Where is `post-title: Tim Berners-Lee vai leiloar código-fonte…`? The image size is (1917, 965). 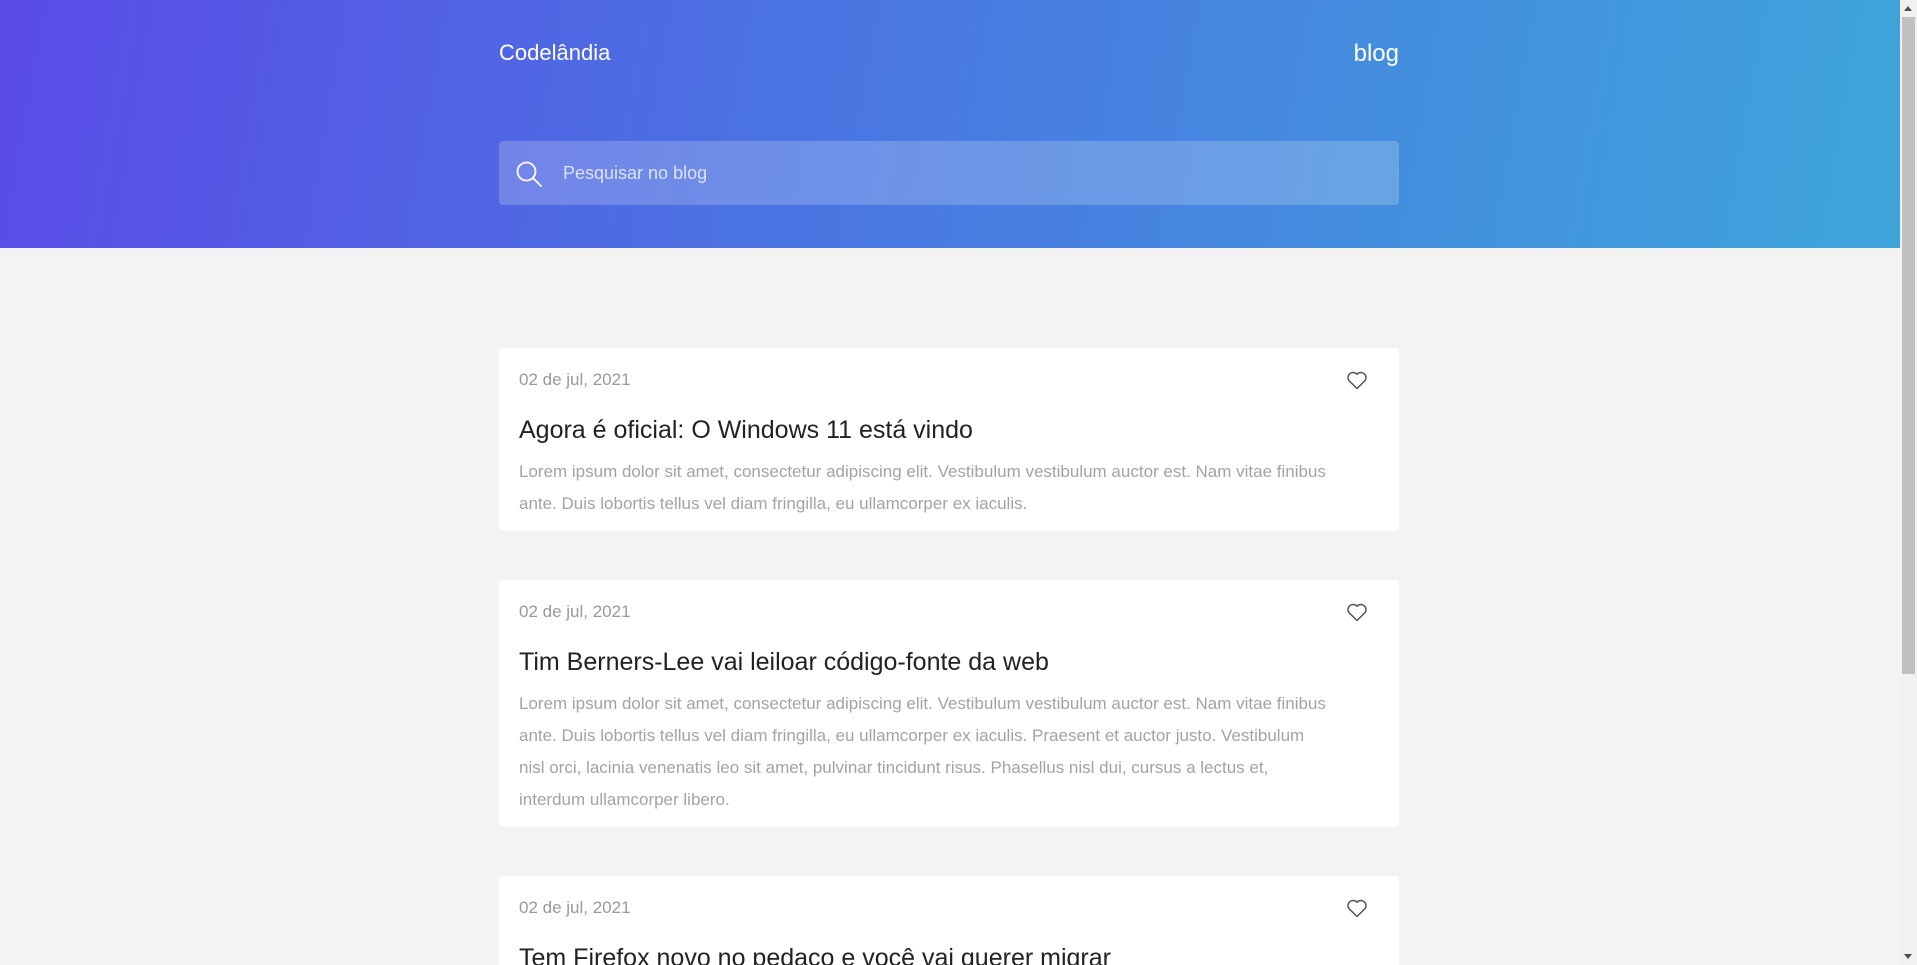
post-title: Tim Berners-Lee vai leiloar código-fonte… is located at coordinates (784, 662).